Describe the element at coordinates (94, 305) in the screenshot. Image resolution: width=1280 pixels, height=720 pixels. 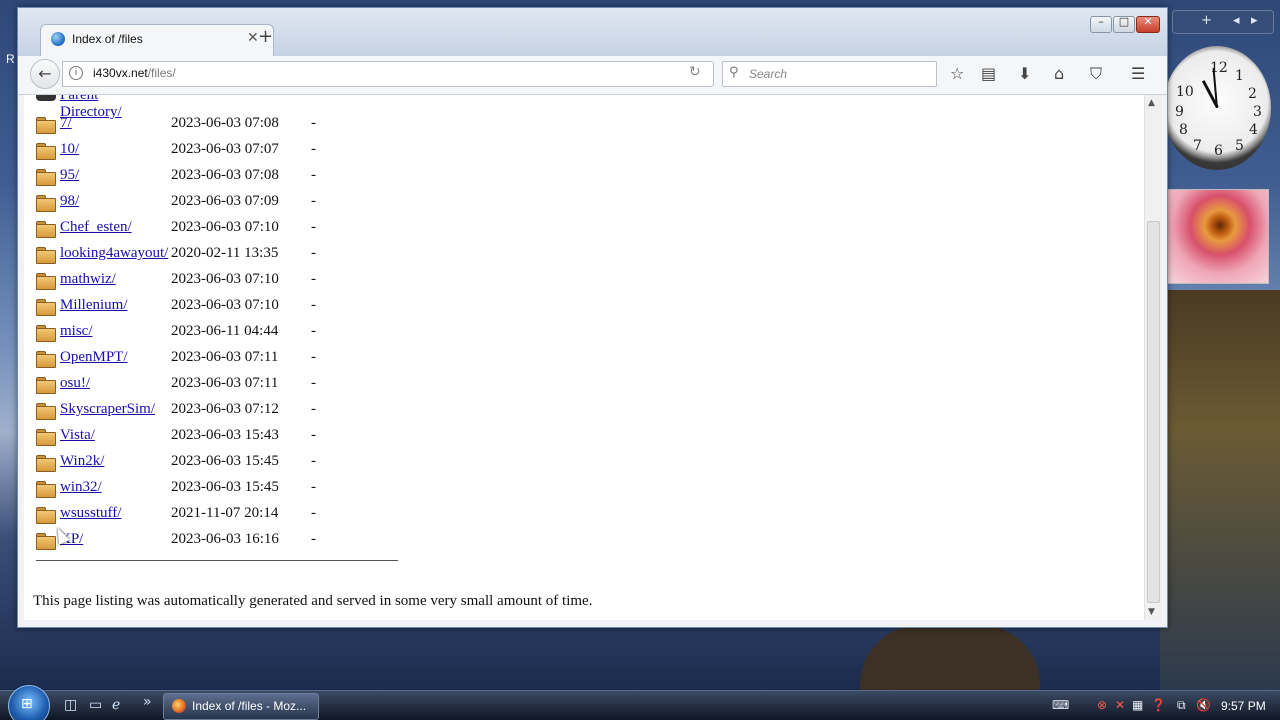
I see `folder-link: Millenium/` at that location.